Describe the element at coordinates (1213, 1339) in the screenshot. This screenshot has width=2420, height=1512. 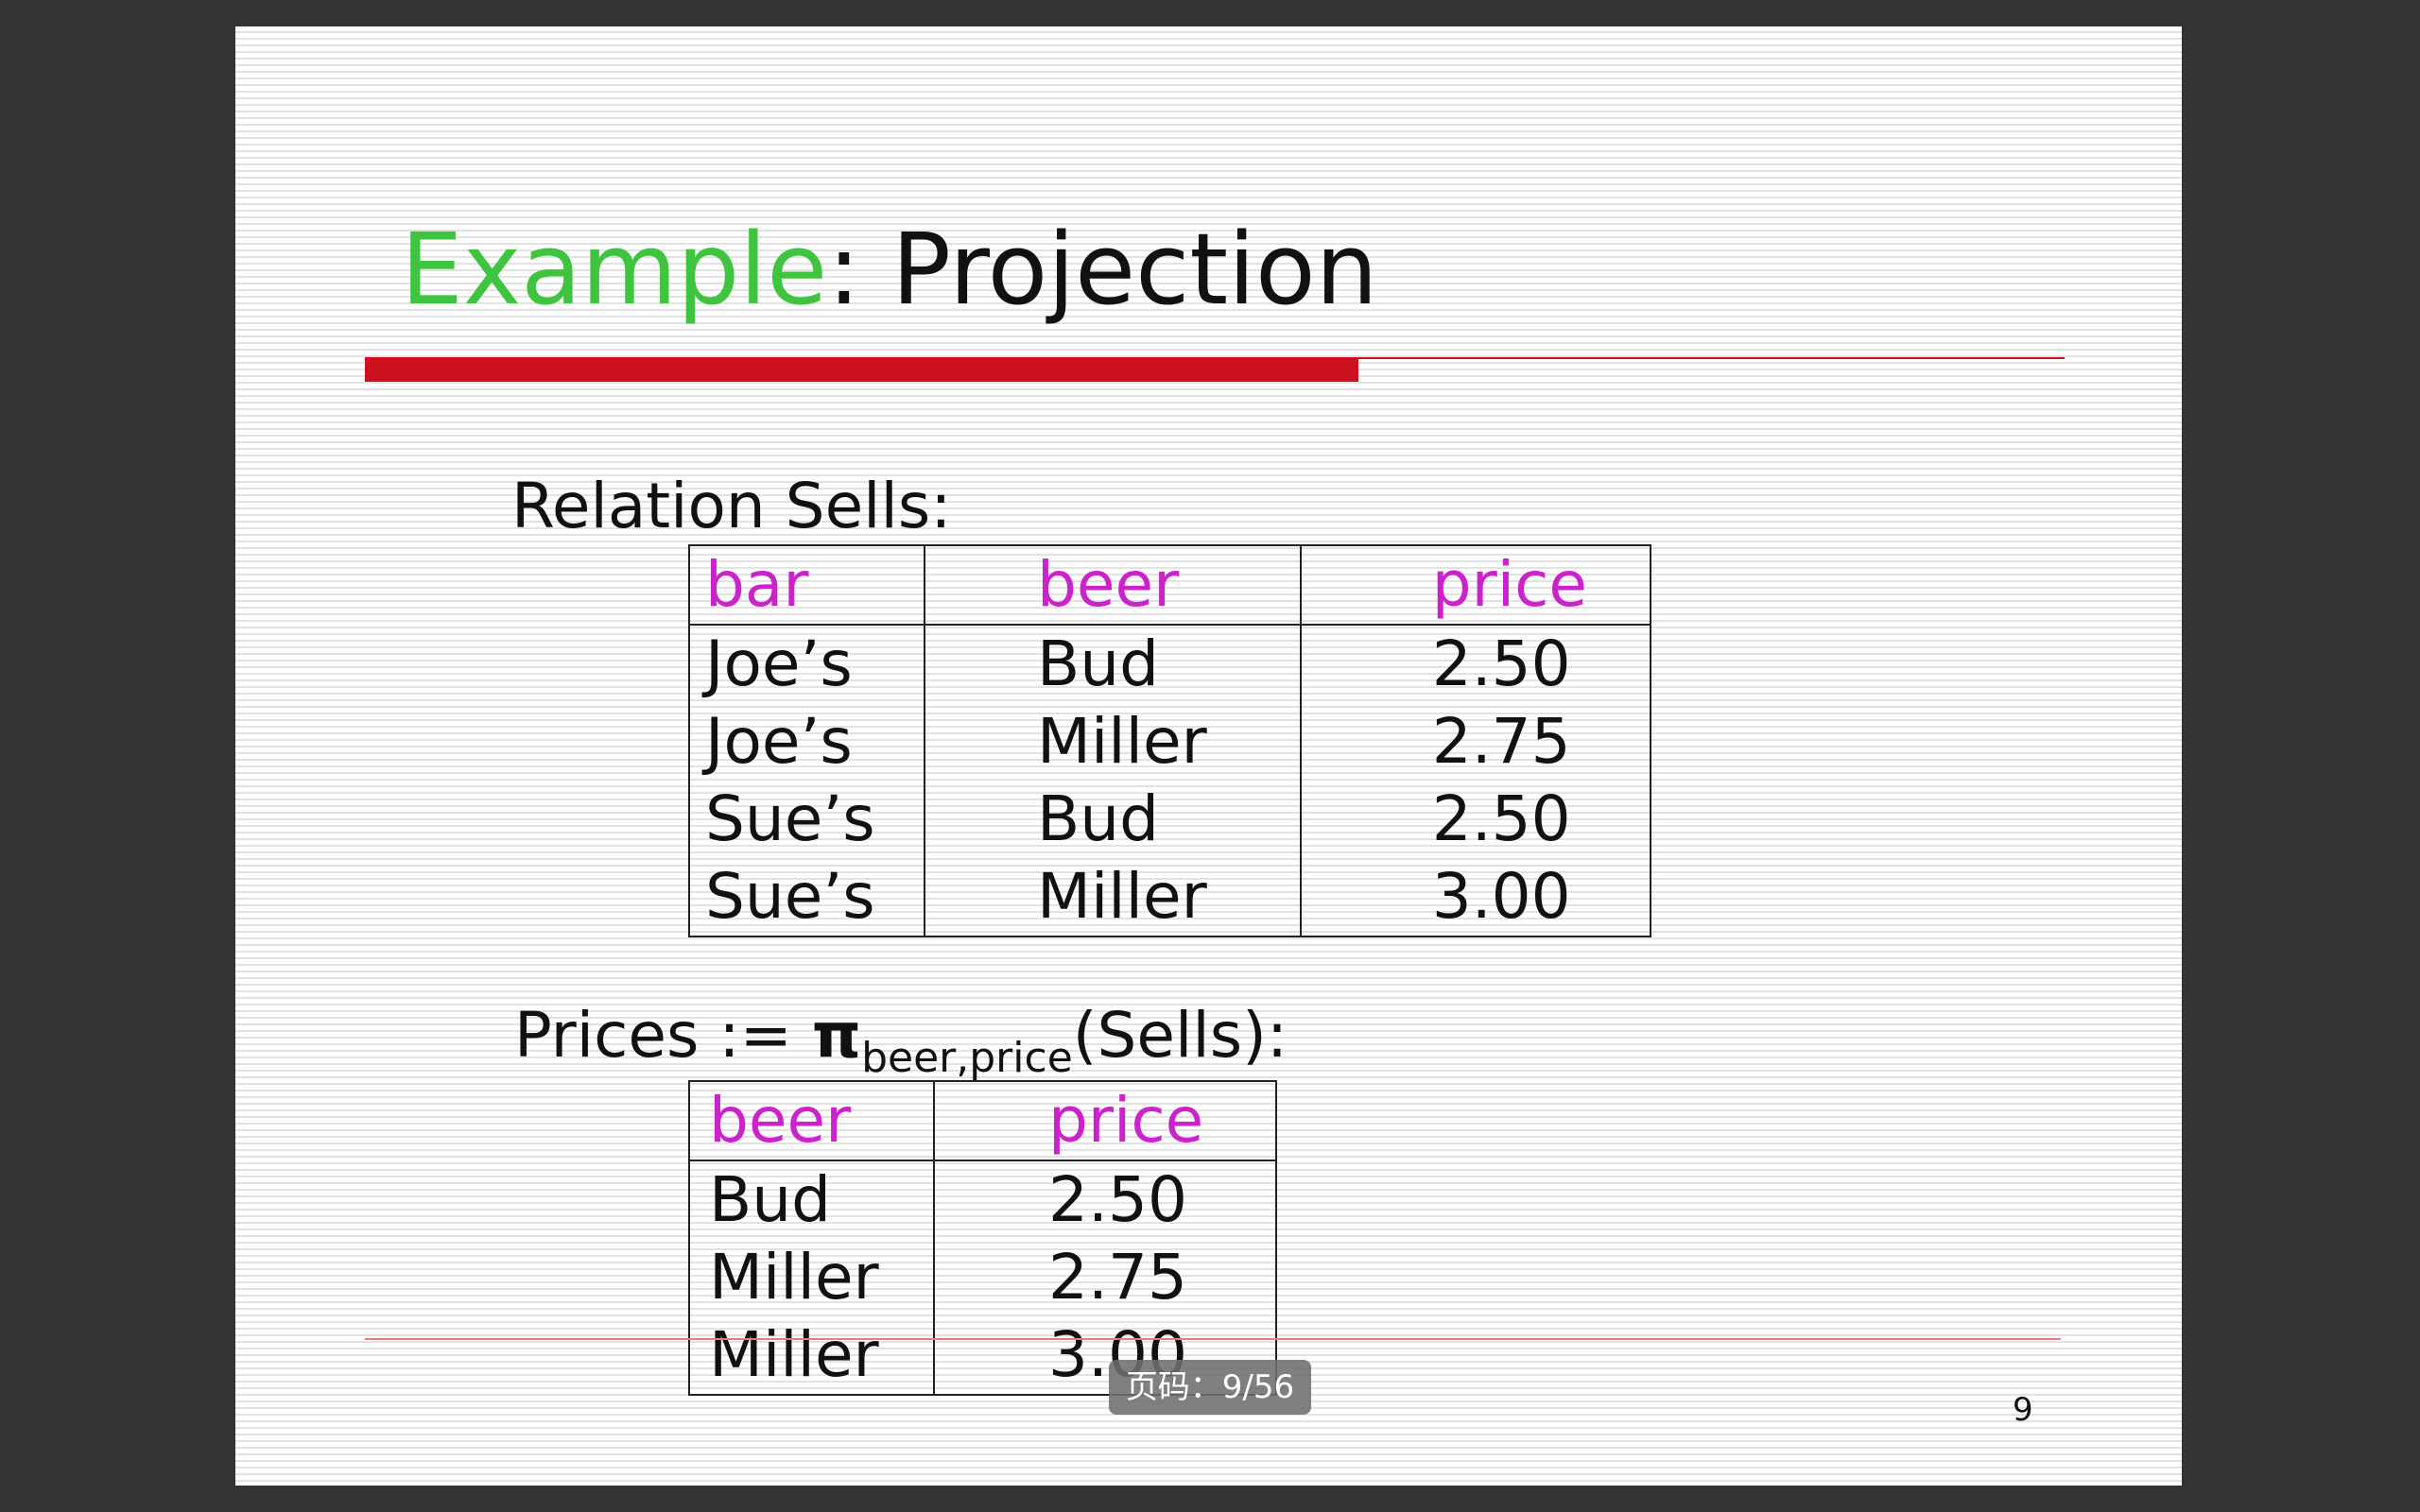
I see `footer-rule` at that location.